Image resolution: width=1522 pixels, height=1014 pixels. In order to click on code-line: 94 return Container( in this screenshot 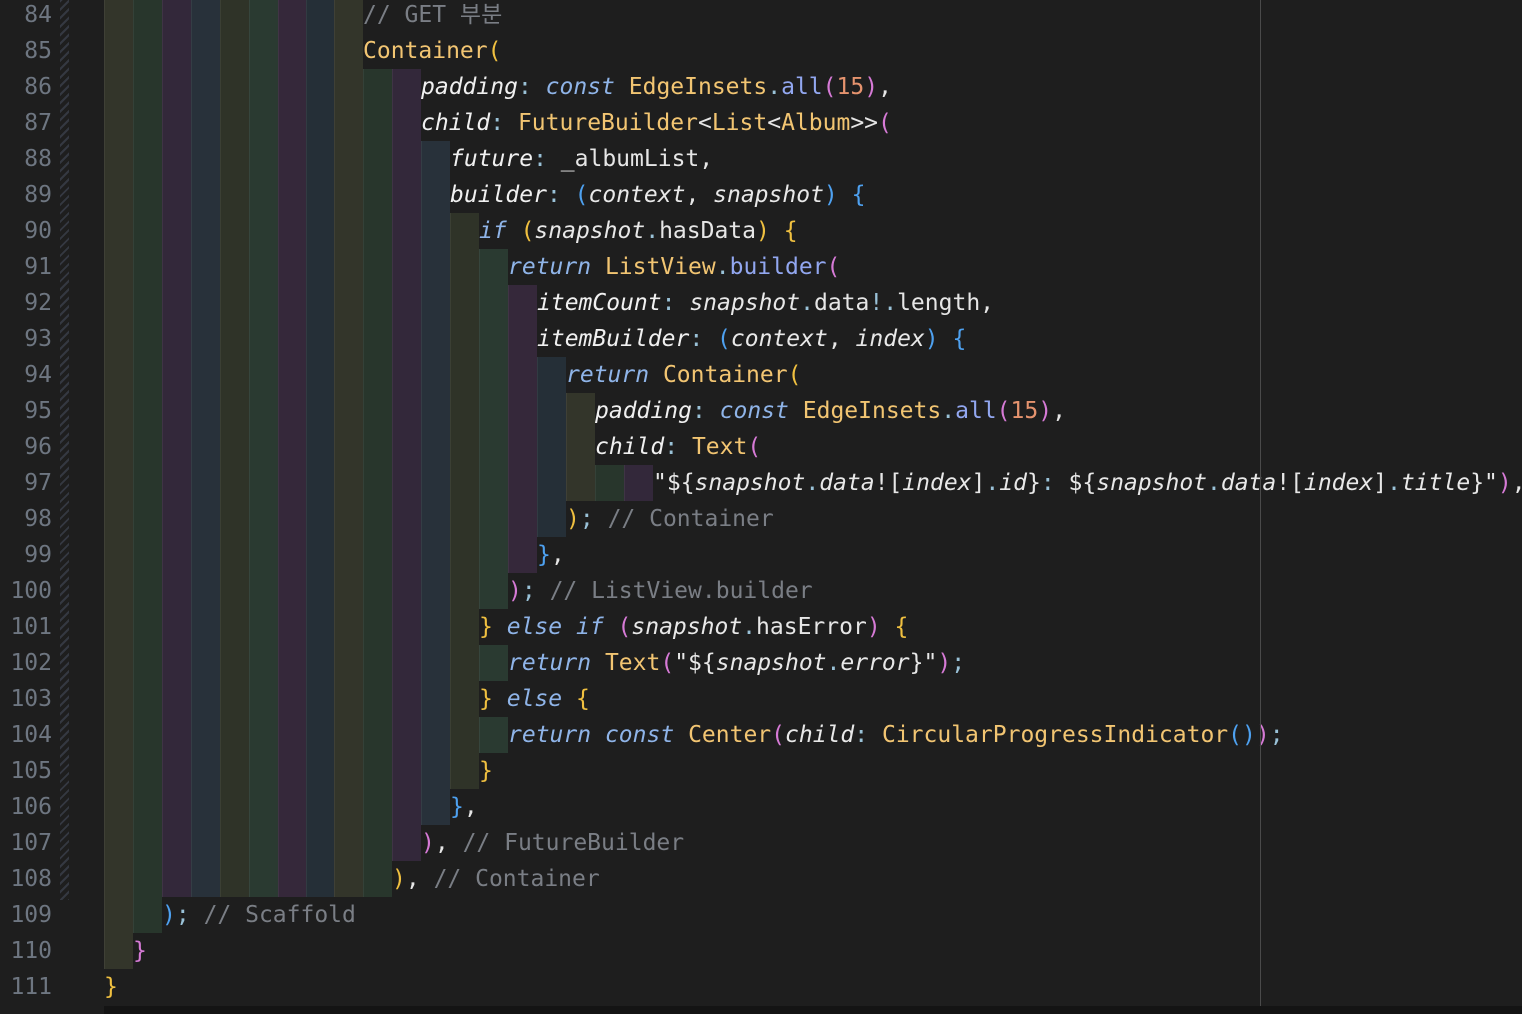, I will do `click(761, 375)`.